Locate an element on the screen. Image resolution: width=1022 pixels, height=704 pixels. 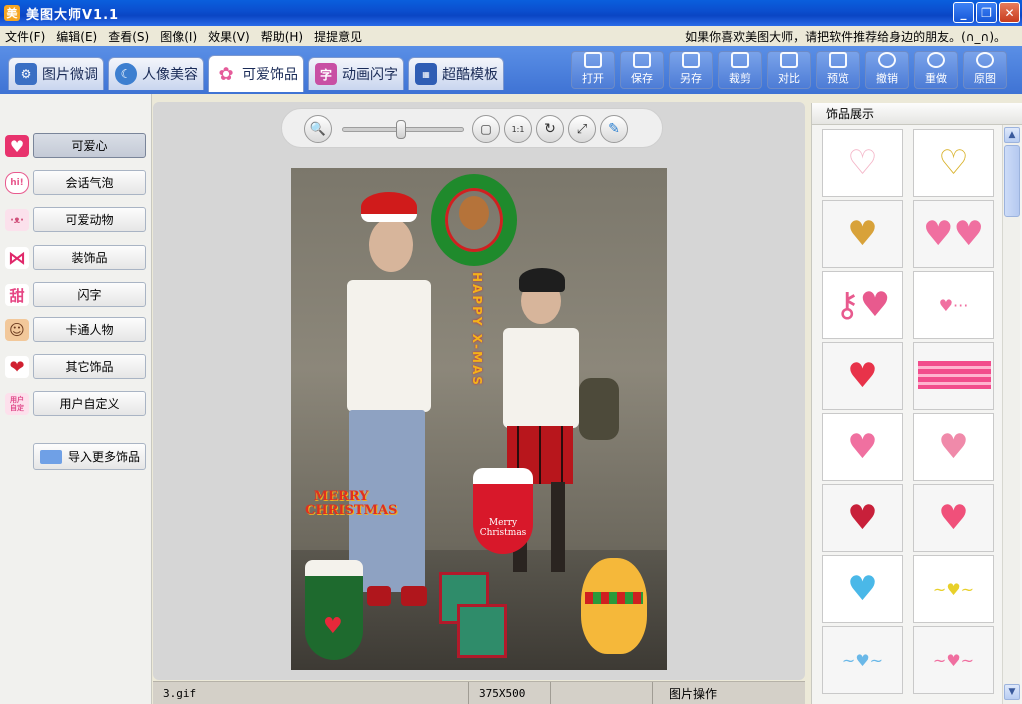
import-more-button: 导入更多饰品 is located at coordinates (89, 456).